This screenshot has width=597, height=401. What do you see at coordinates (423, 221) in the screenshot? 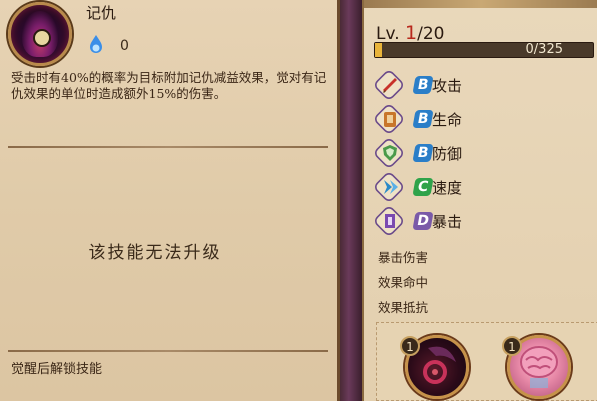
I see `grade-badge: D` at bounding box center [423, 221].